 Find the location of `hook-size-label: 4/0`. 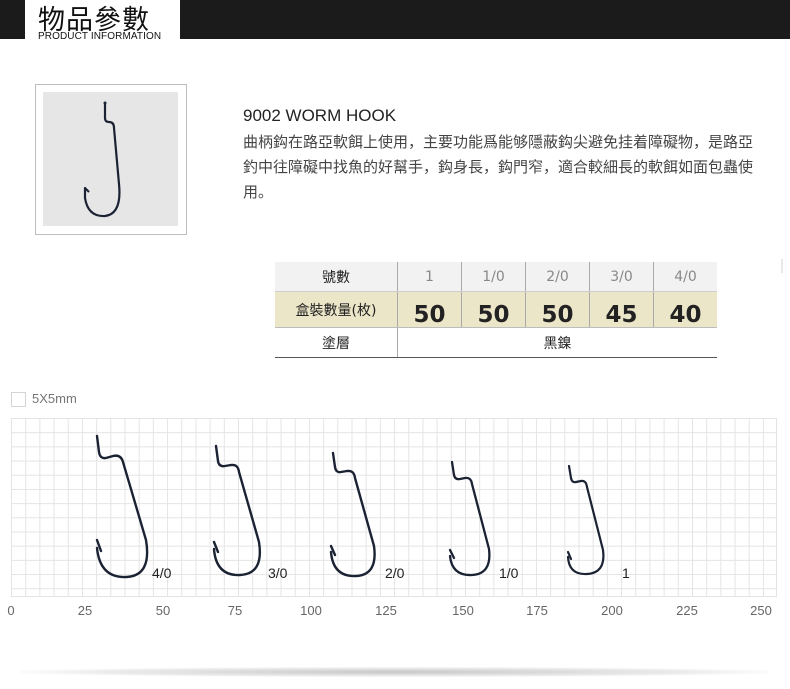

hook-size-label: 4/0 is located at coordinates (162, 573).